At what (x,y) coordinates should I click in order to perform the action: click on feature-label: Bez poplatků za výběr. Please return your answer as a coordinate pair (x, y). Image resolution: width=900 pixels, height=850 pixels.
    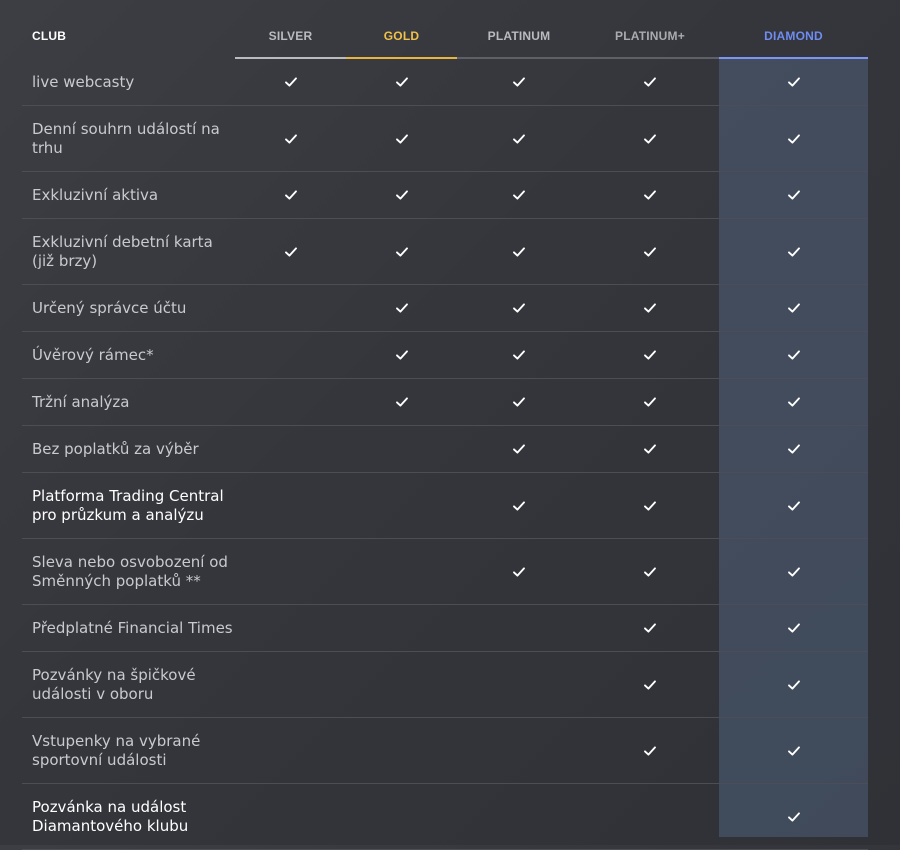
    Looking at the image, I should click on (115, 448).